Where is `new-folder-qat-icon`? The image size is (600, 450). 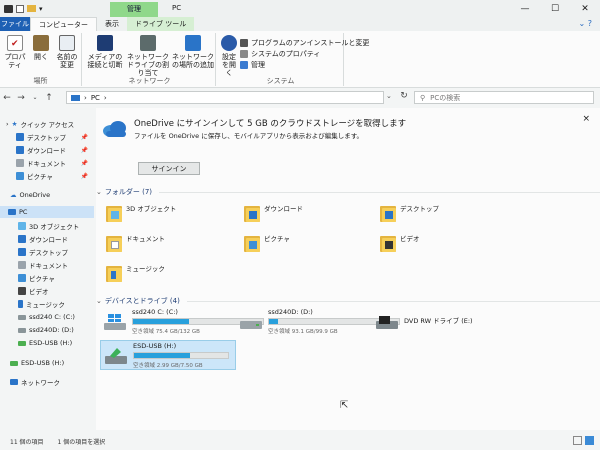
new-folder-qat-icon is located at coordinates (31, 8).